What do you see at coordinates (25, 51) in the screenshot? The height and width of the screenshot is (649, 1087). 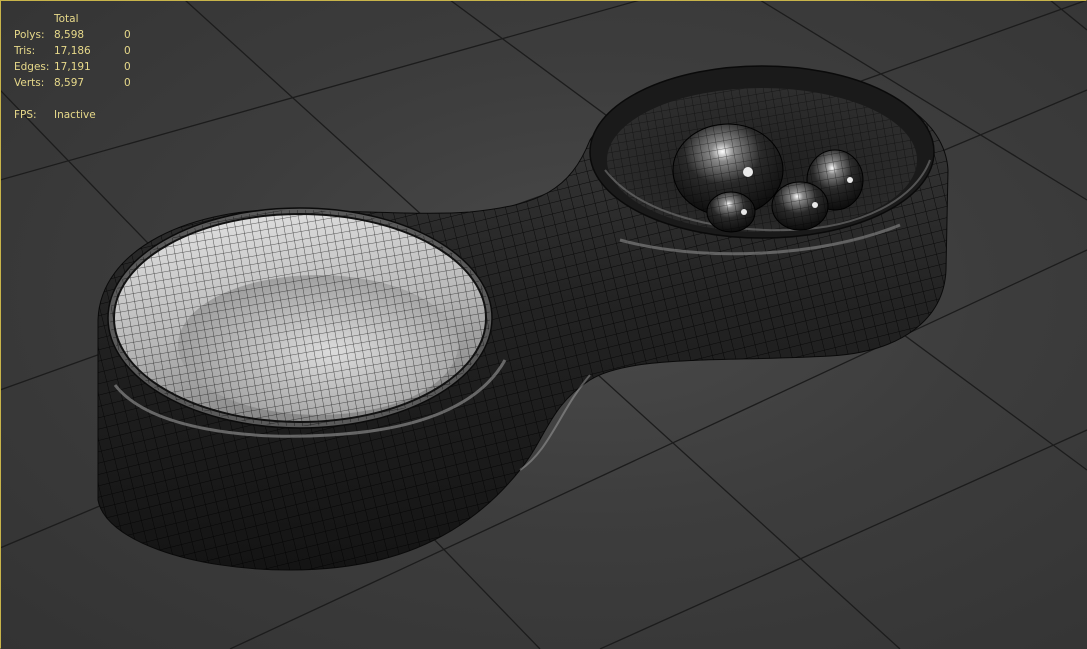 I see `stats-label: Tris:` at bounding box center [25, 51].